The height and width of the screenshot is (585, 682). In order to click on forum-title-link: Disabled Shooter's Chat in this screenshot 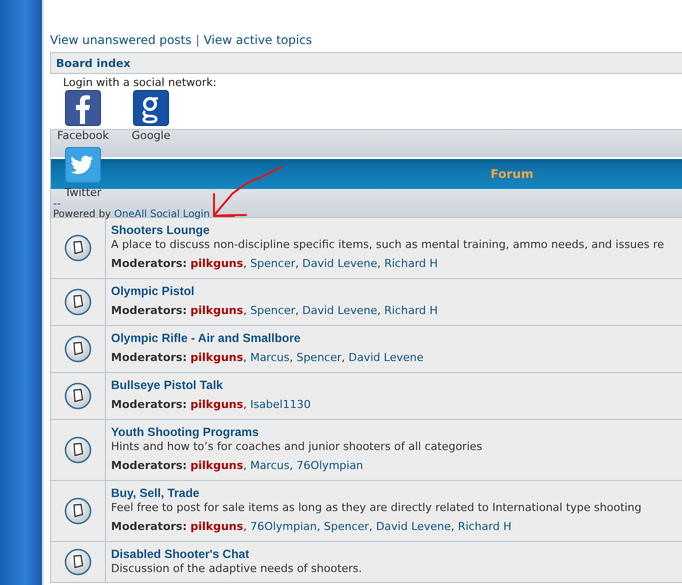, I will do `click(236, 554)`.